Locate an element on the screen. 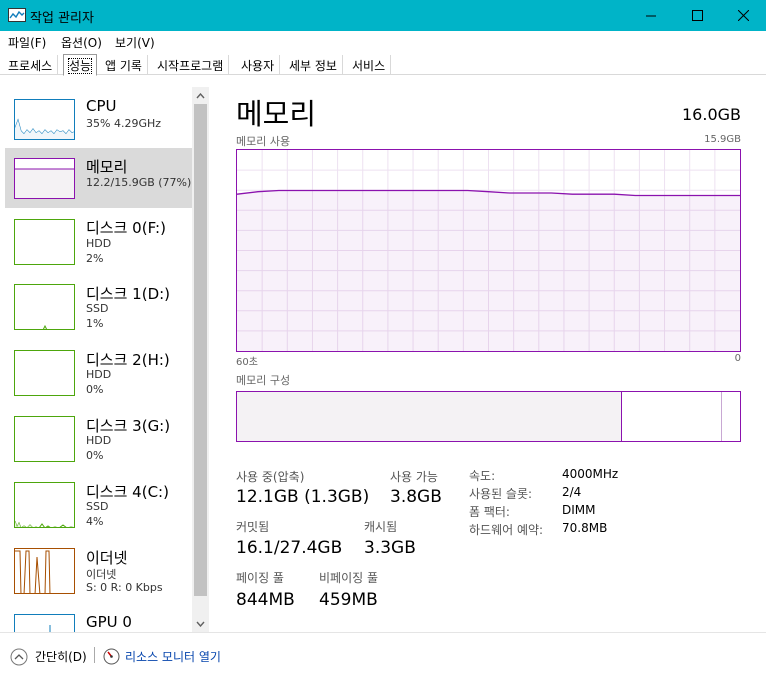  tab-performance: 성능 is located at coordinates (80, 65).